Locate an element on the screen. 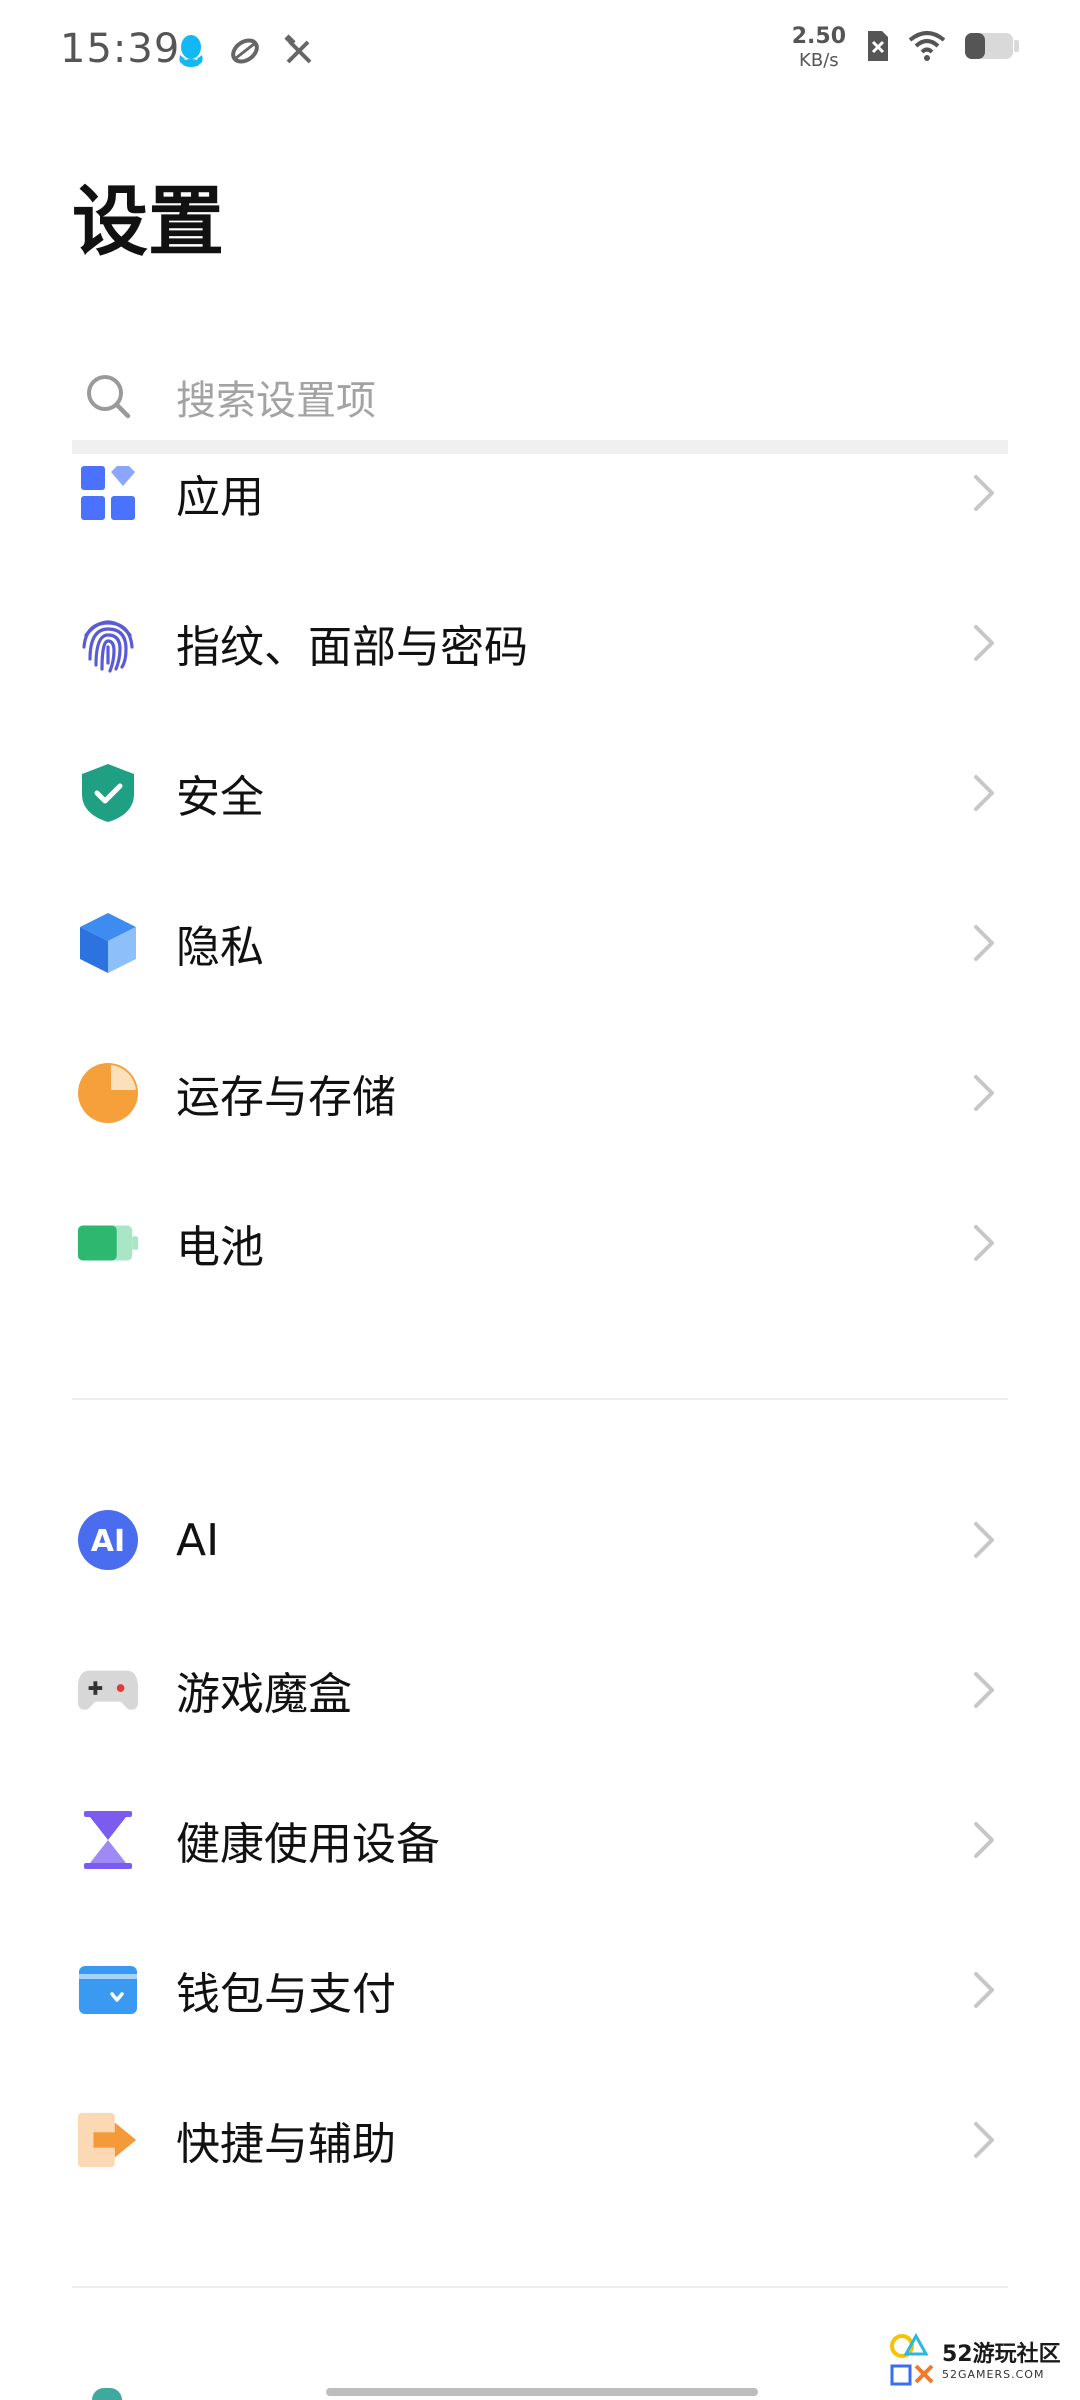  status-time: 15:39 is located at coordinates (120, 49).